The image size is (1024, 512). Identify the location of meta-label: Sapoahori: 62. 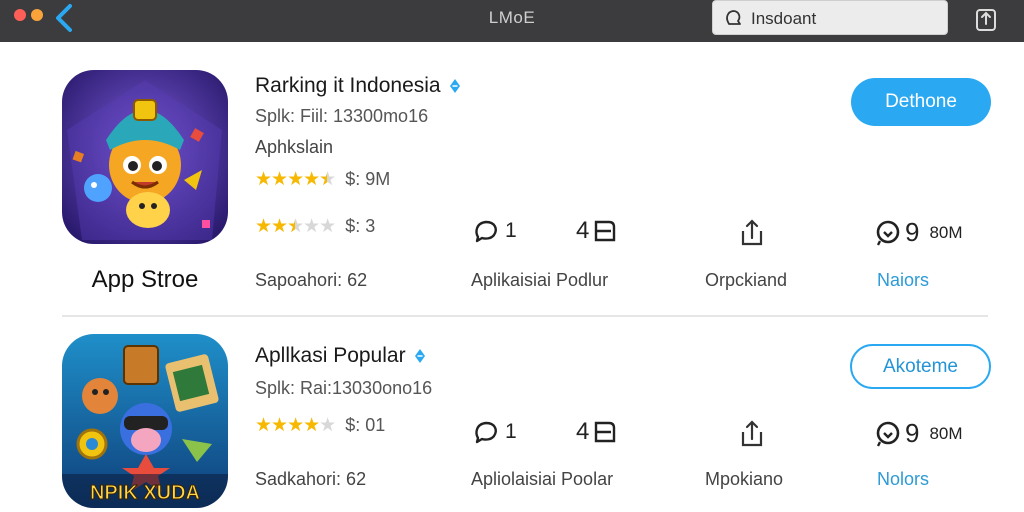
(311, 280).